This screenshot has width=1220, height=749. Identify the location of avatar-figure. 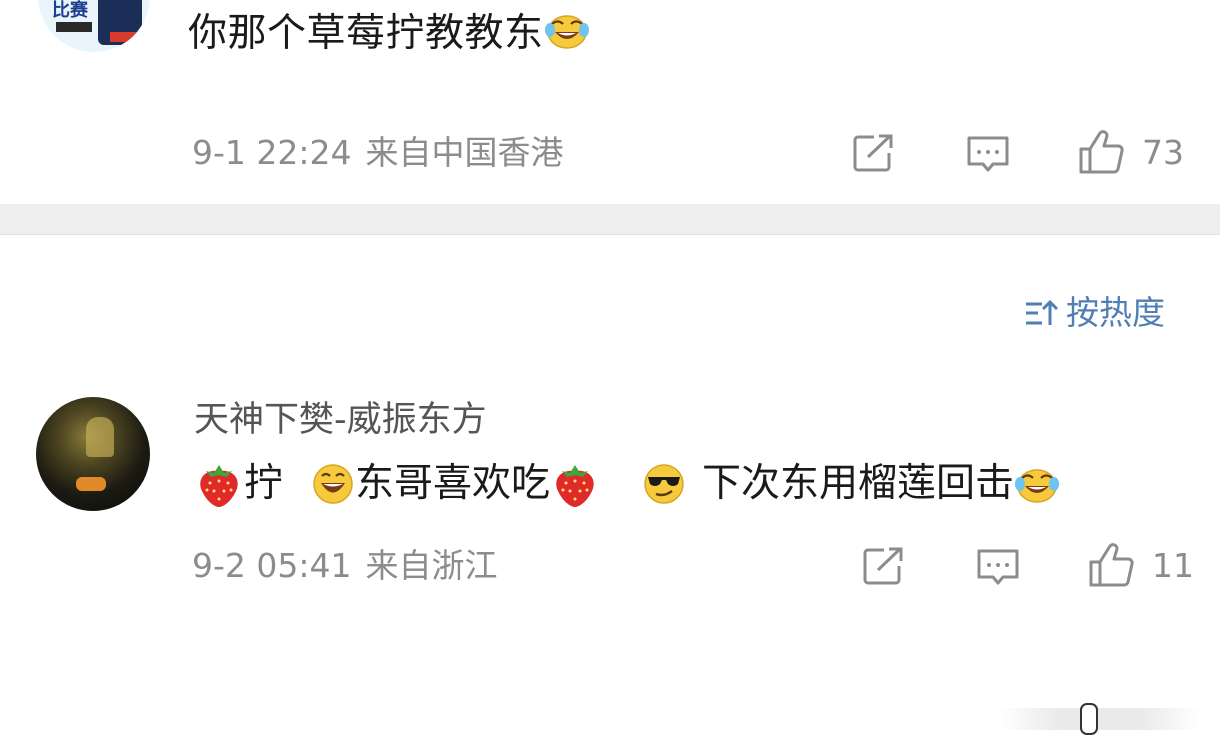
(100, 437).